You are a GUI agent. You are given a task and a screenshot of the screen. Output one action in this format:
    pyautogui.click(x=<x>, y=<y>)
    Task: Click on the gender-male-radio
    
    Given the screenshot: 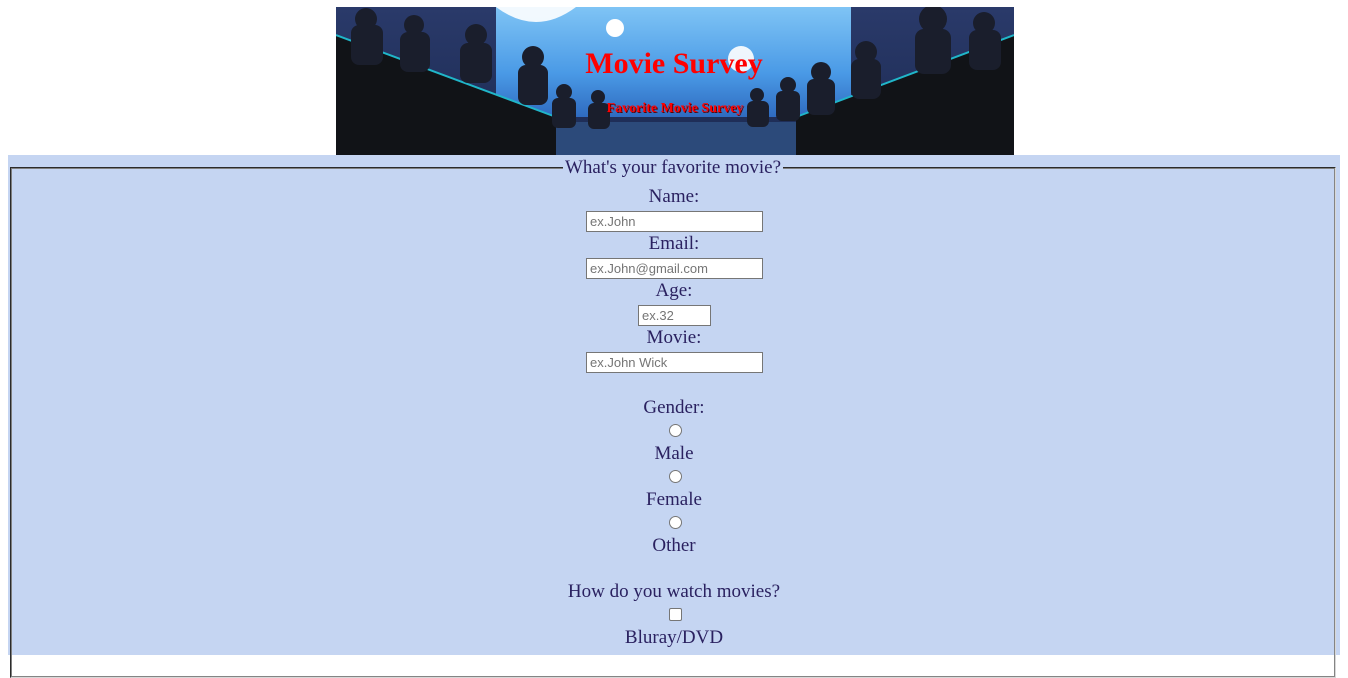 What is the action you would take?
    pyautogui.click(x=675, y=430)
    